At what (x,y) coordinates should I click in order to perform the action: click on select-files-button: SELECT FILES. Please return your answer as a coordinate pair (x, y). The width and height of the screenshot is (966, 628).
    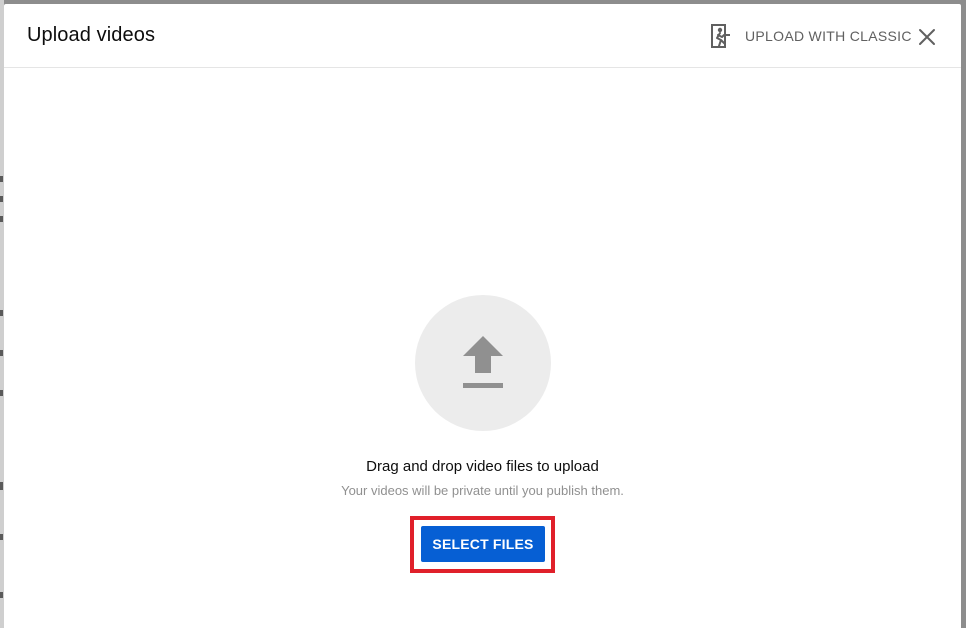
    Looking at the image, I should click on (483, 544).